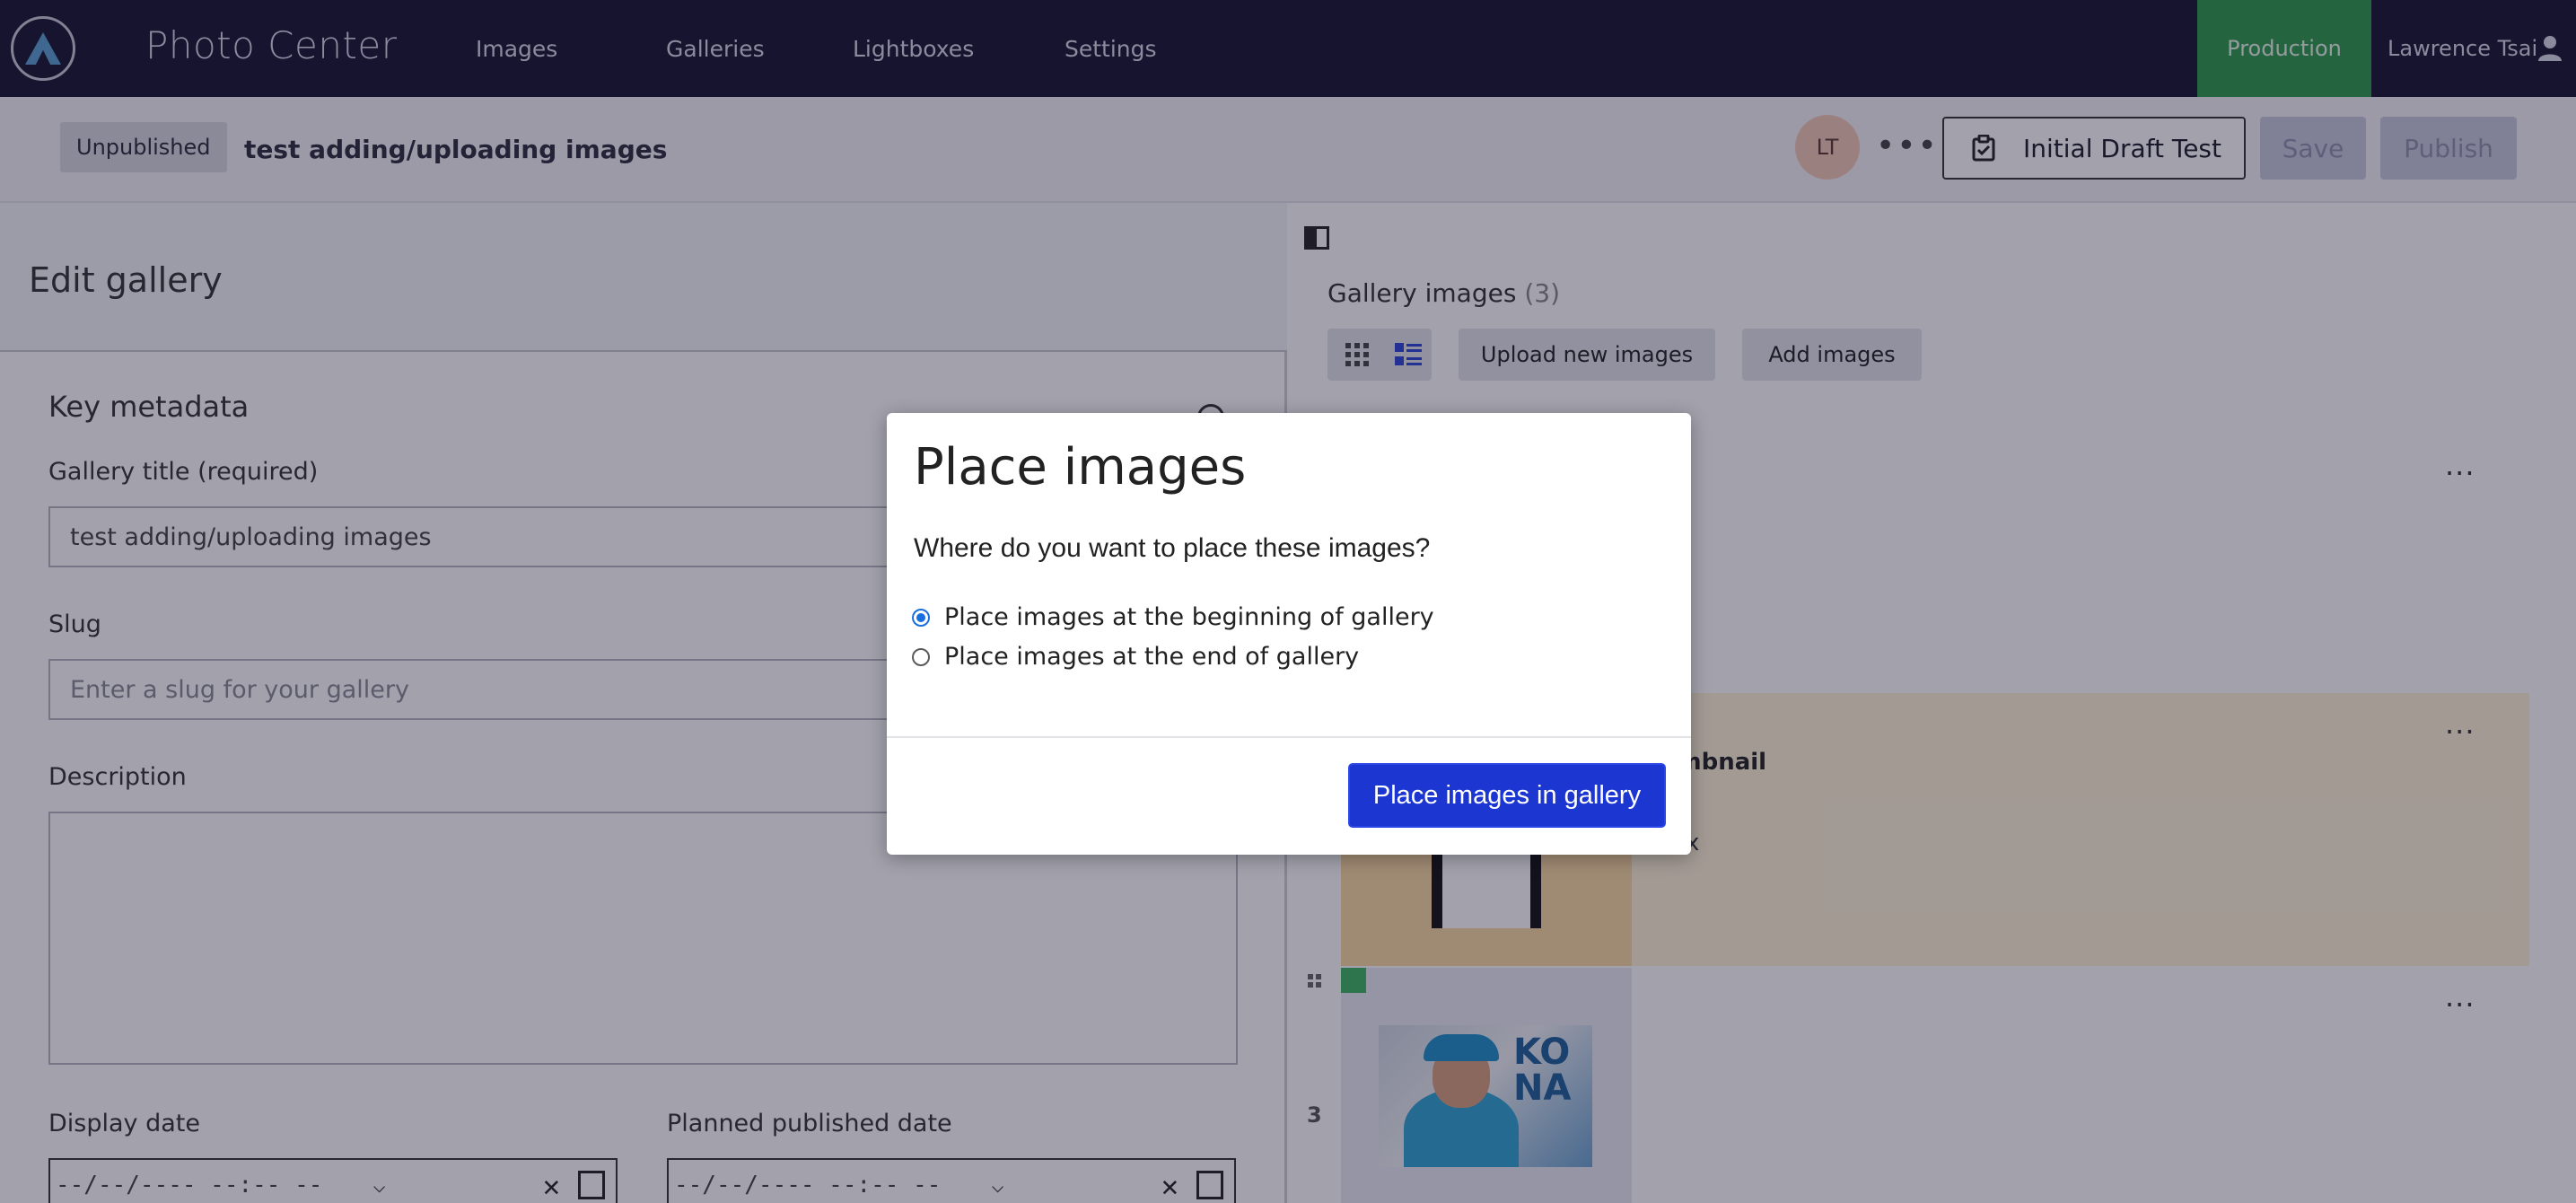 Image resolution: width=2576 pixels, height=1203 pixels. Describe the element at coordinates (1507, 796) in the screenshot. I see `place-images-button: Place images in gallery` at that location.